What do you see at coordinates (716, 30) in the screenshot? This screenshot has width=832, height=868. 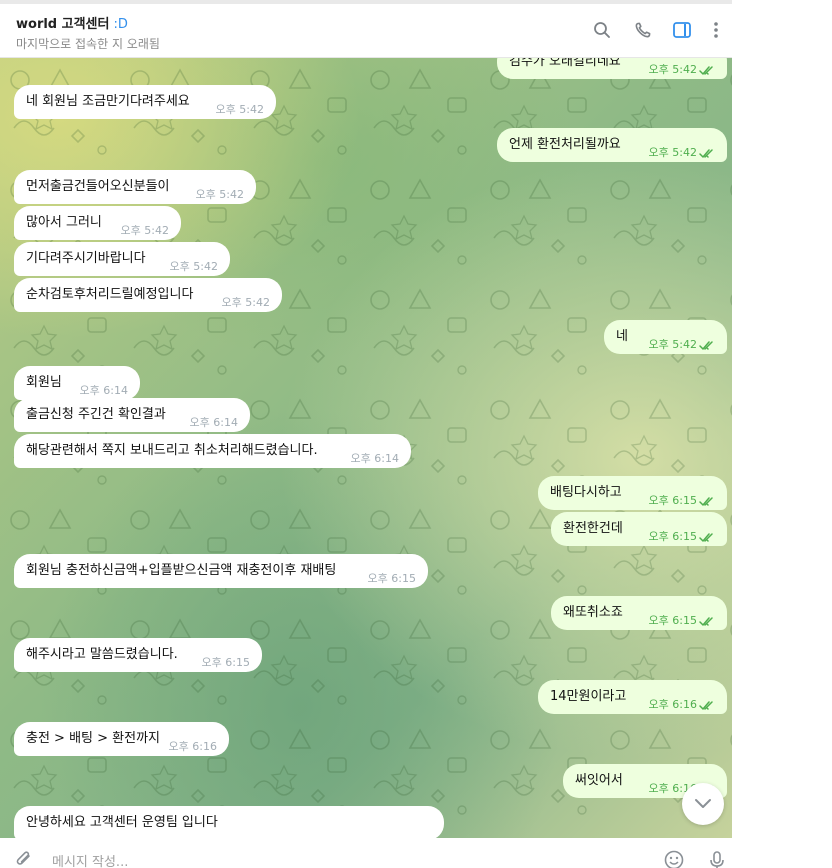 I see `more-vertical-icon` at bounding box center [716, 30].